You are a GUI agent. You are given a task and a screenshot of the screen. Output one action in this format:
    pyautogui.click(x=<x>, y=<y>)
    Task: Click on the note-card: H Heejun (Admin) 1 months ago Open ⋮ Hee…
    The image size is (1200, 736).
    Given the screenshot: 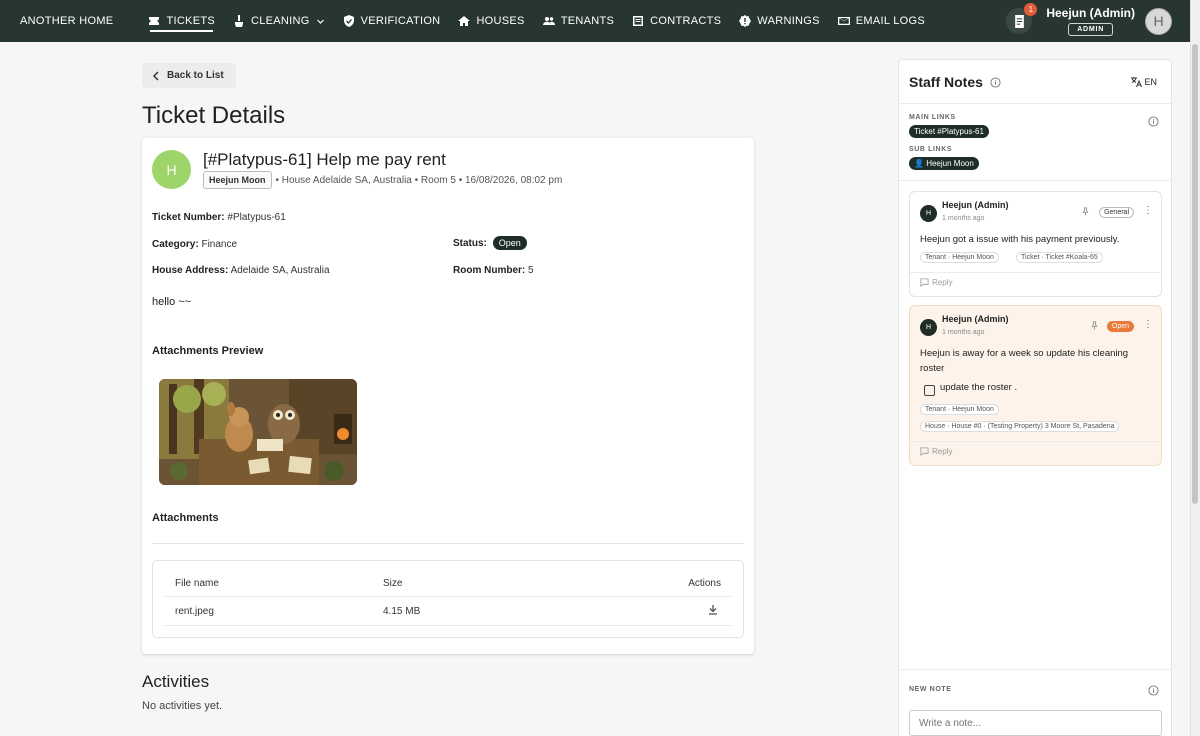 What is the action you would take?
    pyautogui.click(x=1035, y=385)
    